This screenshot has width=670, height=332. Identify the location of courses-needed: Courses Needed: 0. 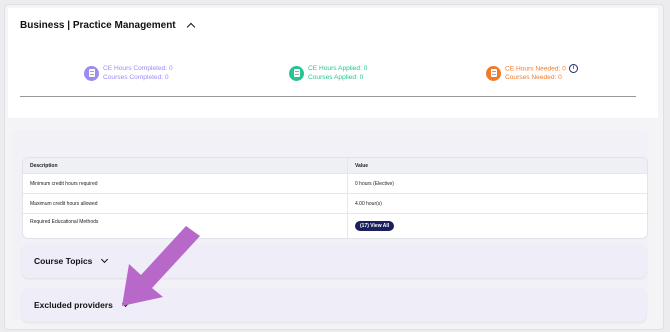
(533, 78).